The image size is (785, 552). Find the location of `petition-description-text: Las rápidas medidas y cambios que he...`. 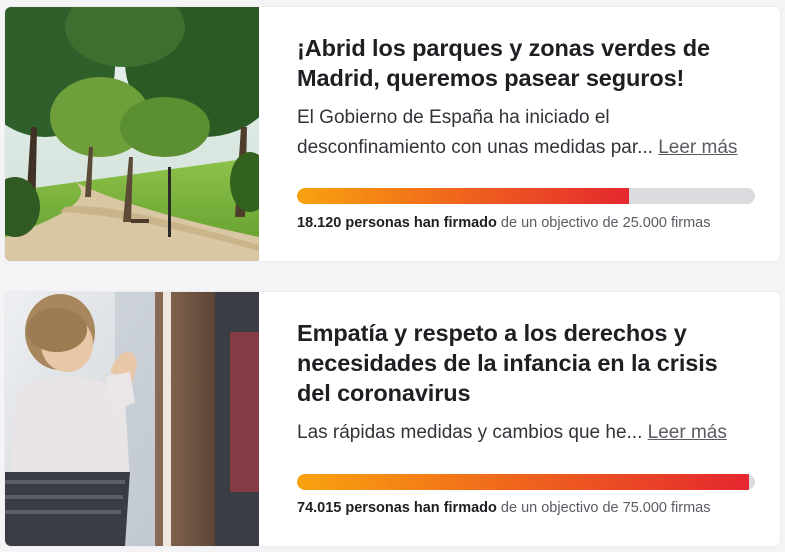

petition-description-text: Las rápidas medidas y cambios que he... is located at coordinates (470, 432).